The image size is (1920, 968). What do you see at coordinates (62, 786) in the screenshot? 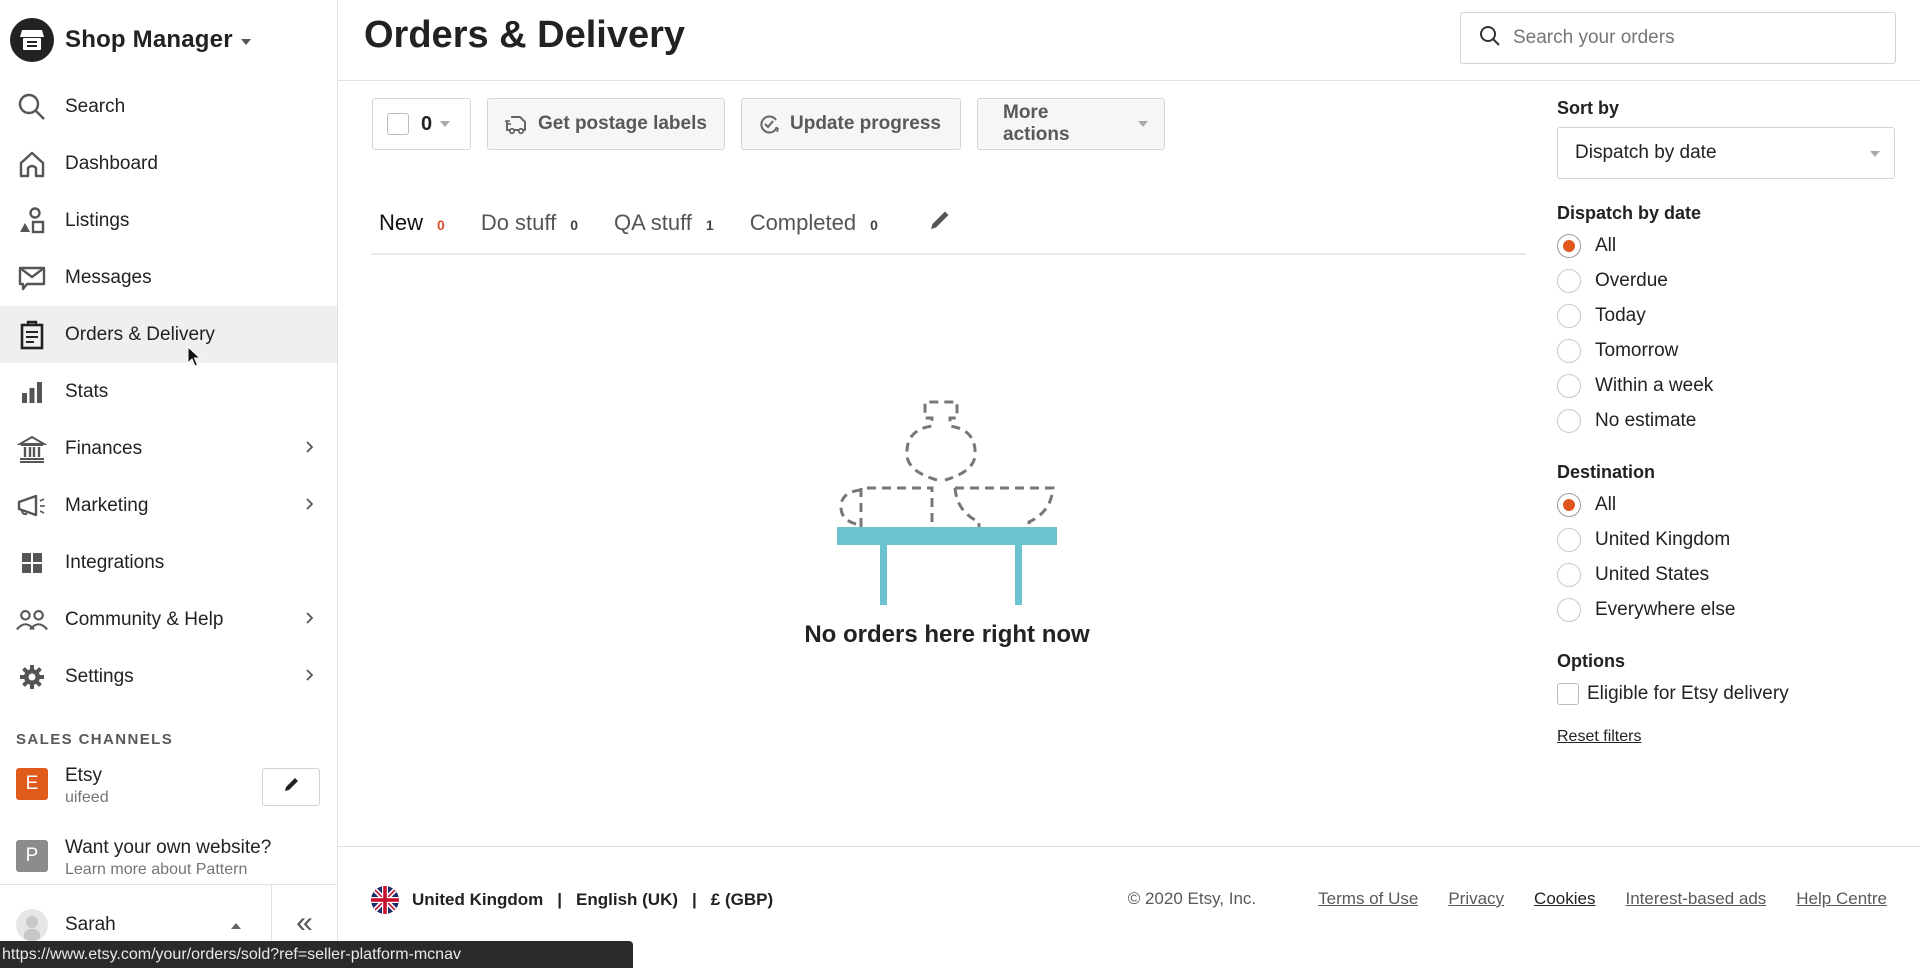
I see `channel-etsy: E Etsy uifeed` at bounding box center [62, 786].